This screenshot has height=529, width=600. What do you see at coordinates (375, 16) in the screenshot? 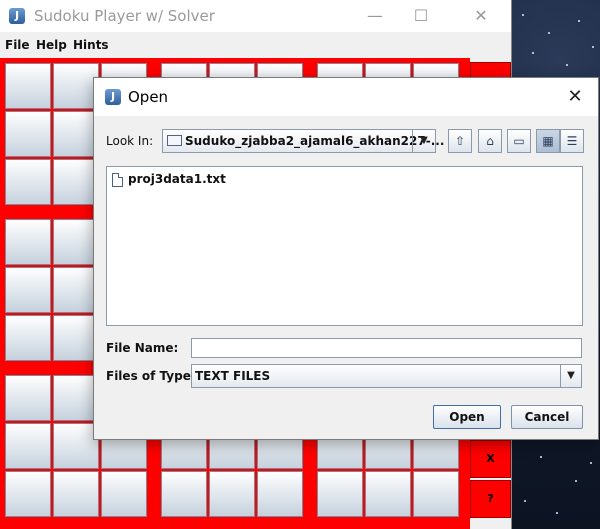
I see `minimize-button: —` at bounding box center [375, 16].